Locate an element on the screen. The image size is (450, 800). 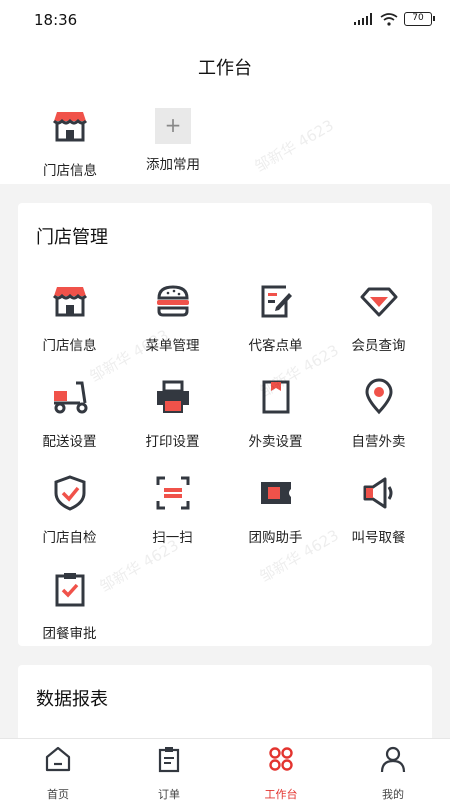
quick-access: 门店信息 + 添加常用 is located at coordinates (225, 137).